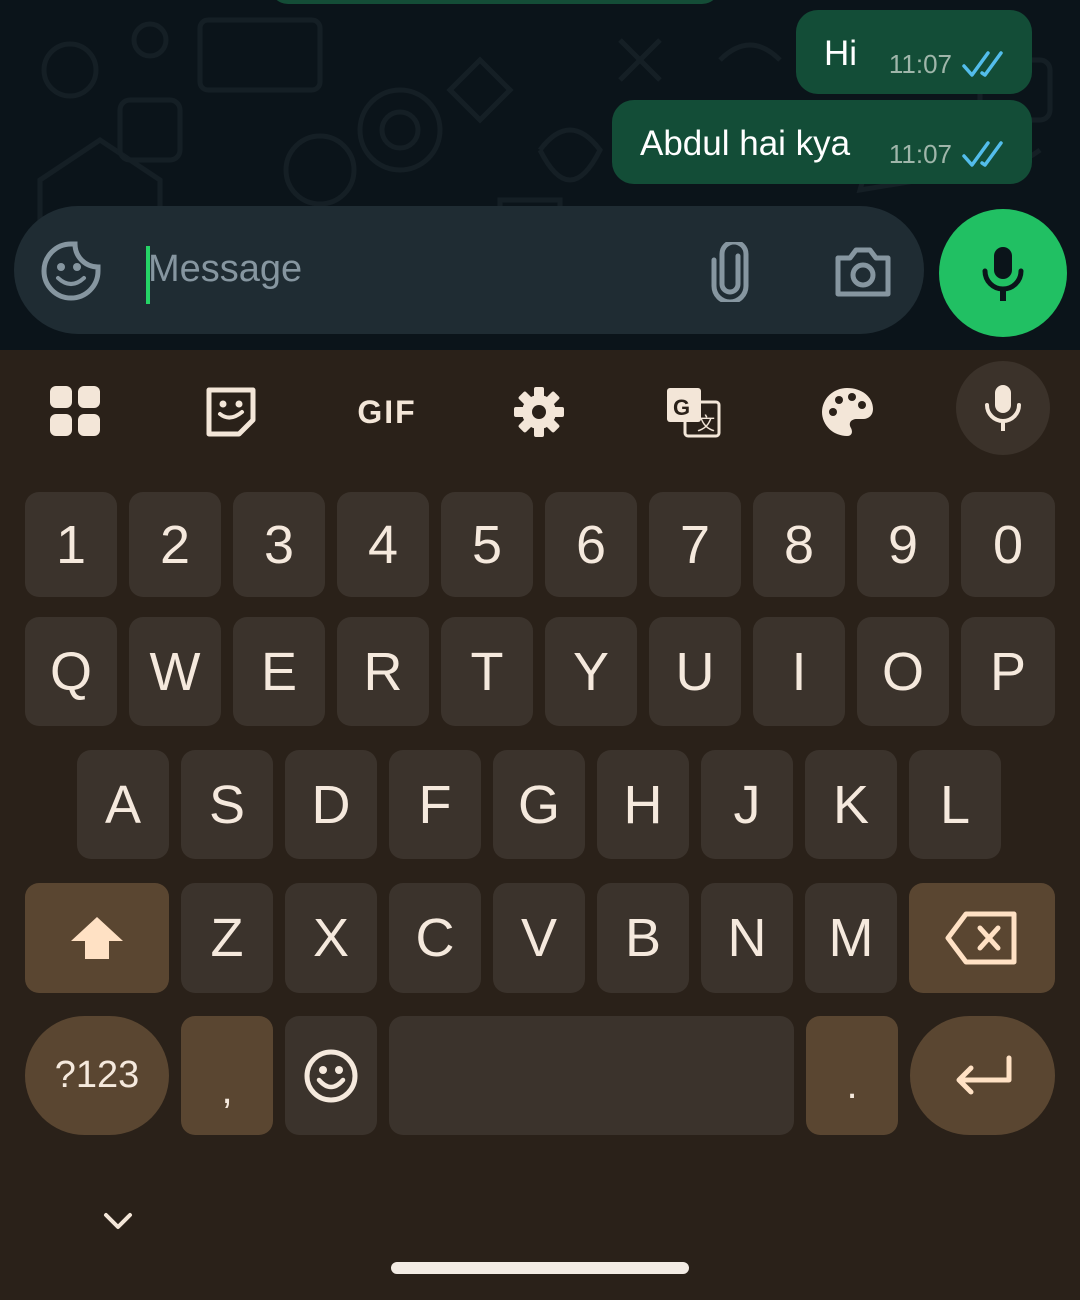 The height and width of the screenshot is (1300, 1080). I want to click on attach-icon, so click(732, 272).